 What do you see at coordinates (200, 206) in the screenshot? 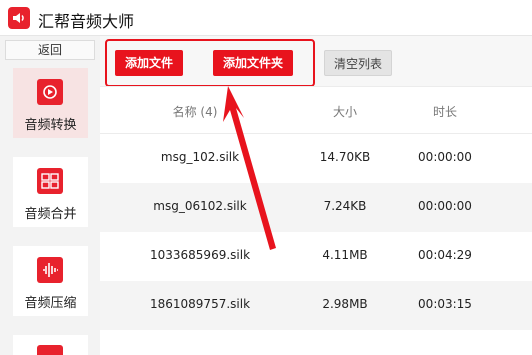
I see `file-name: msg_06102.silk` at bounding box center [200, 206].